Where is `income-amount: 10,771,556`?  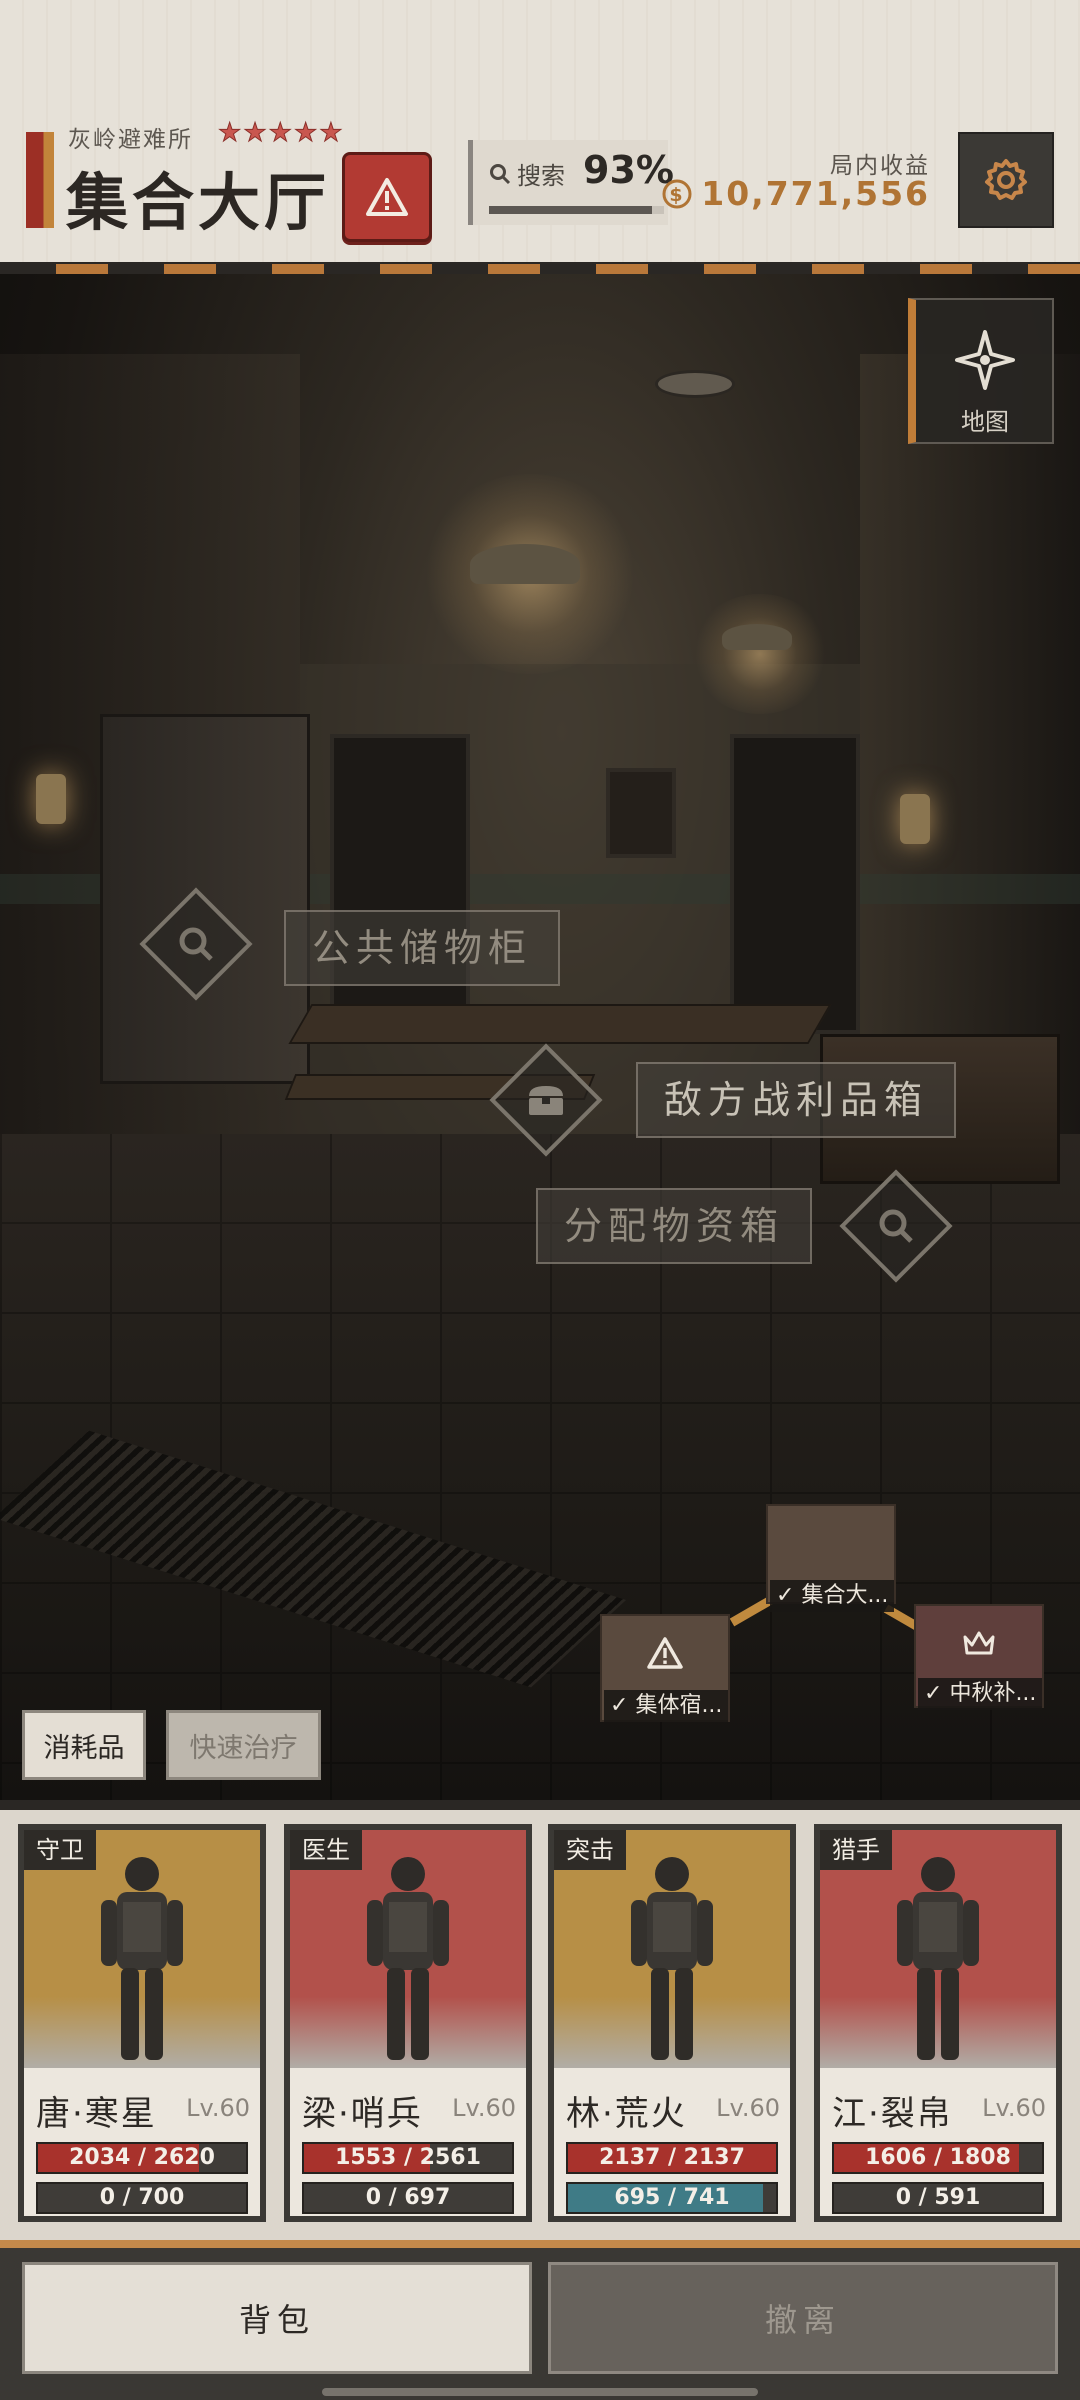 income-amount: 10,771,556 is located at coordinates (815, 193).